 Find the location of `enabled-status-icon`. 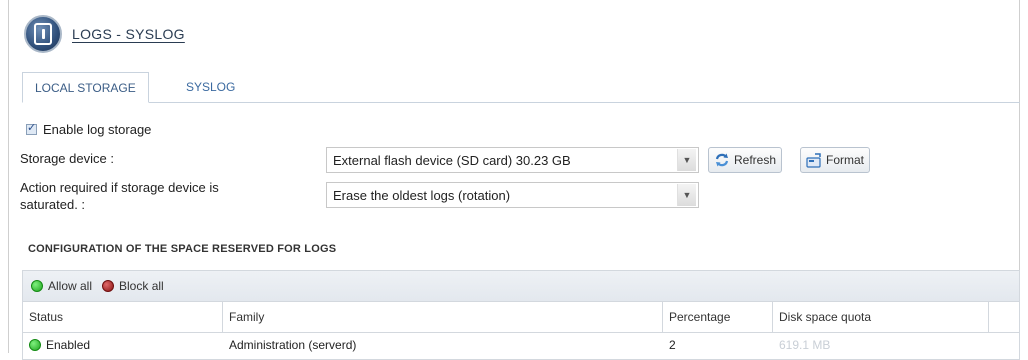

enabled-status-icon is located at coordinates (35, 345).